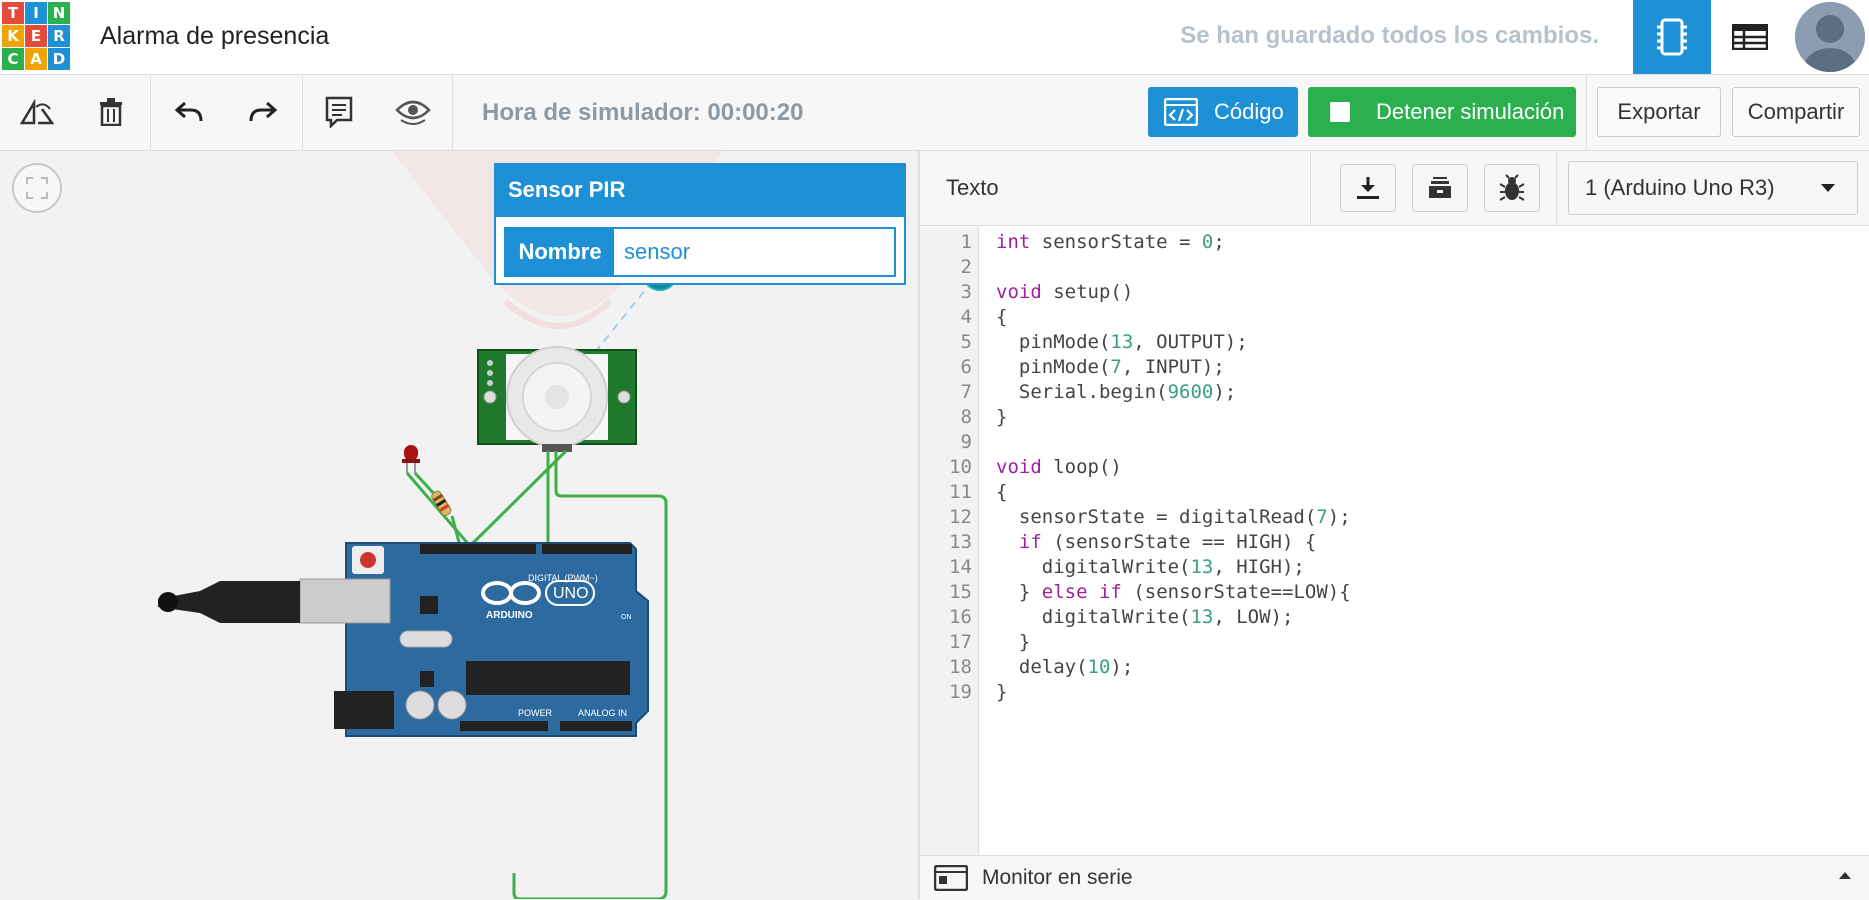  I want to click on logo-letter: C, so click(13, 59).